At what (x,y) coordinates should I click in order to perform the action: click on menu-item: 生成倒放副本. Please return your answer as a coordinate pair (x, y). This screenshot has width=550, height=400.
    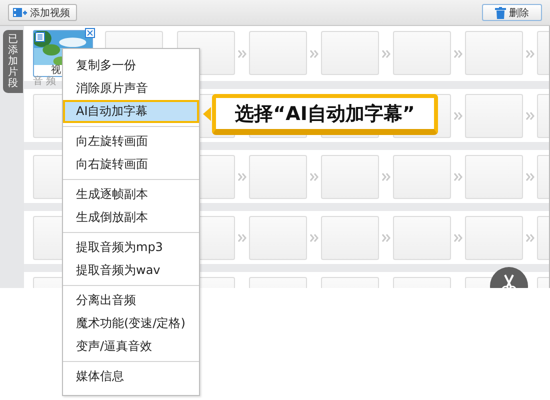
    Looking at the image, I should click on (131, 217).